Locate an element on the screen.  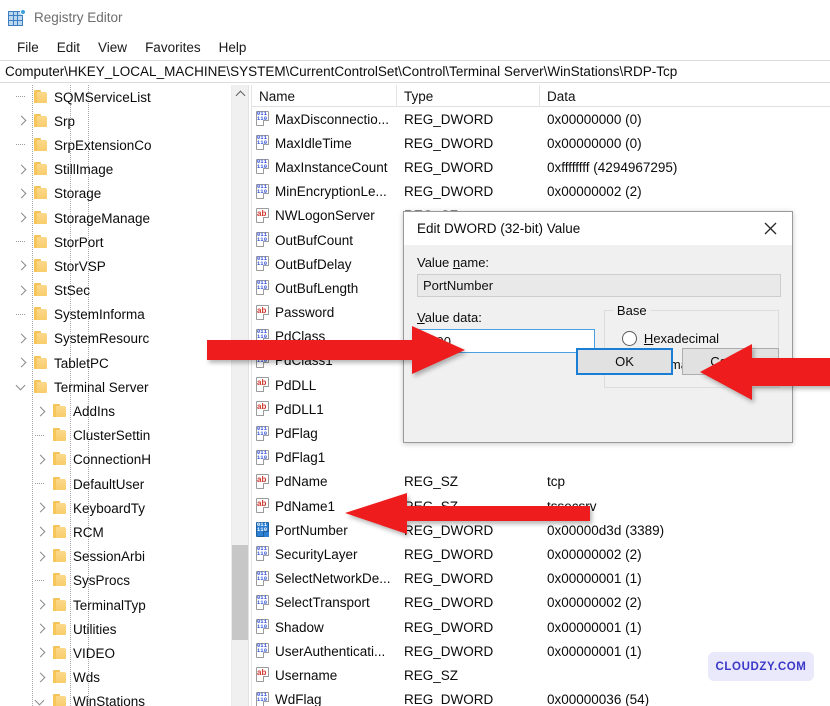
tree-item-addins: AddIns is located at coordinates (124, 411).